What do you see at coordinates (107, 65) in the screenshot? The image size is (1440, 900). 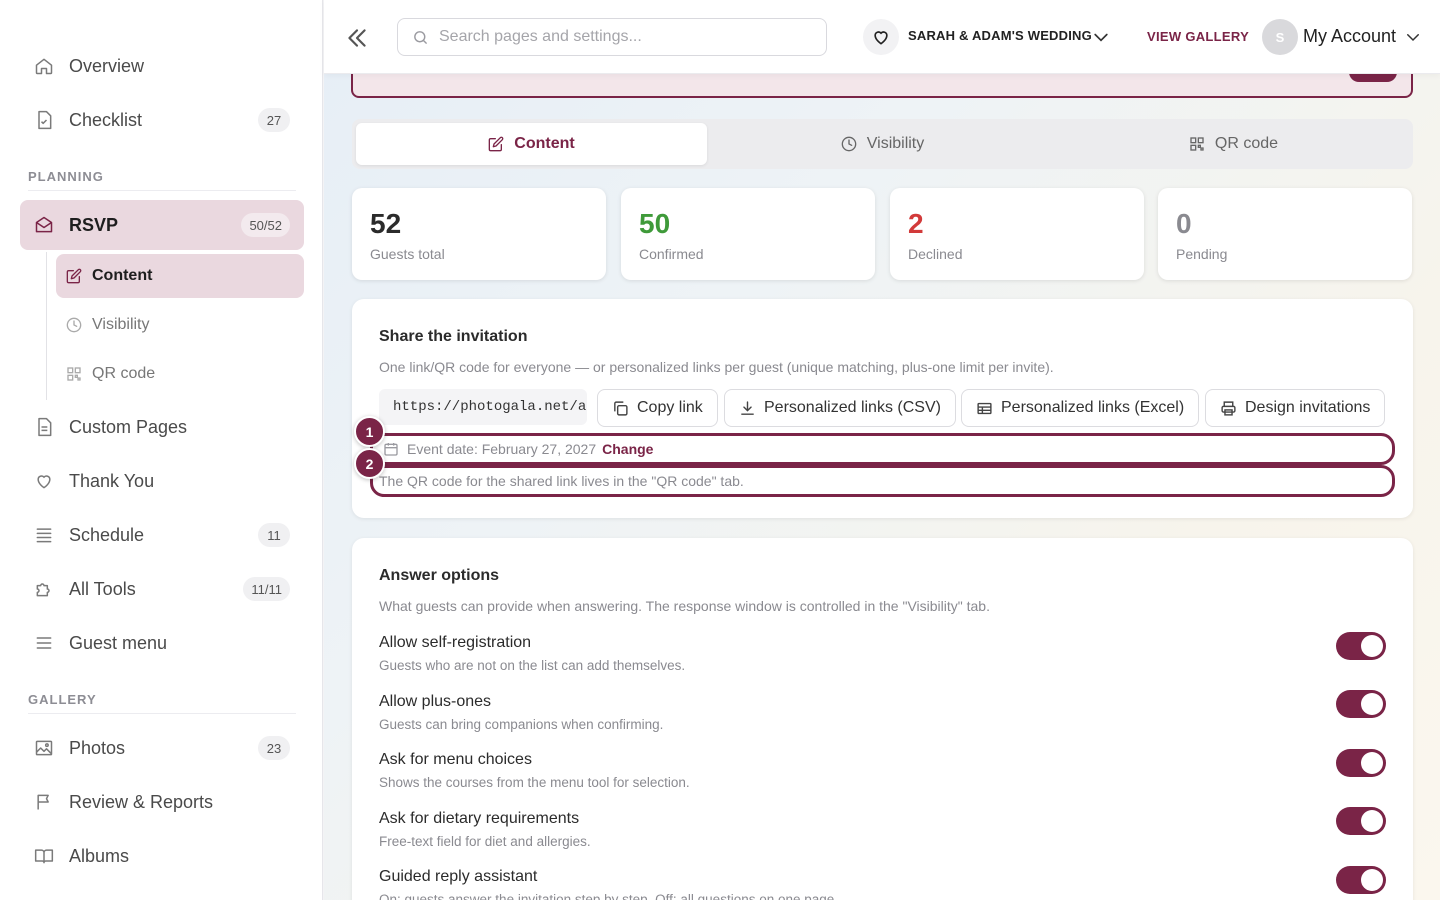 I see `sidebar-item-label: Overview` at bounding box center [107, 65].